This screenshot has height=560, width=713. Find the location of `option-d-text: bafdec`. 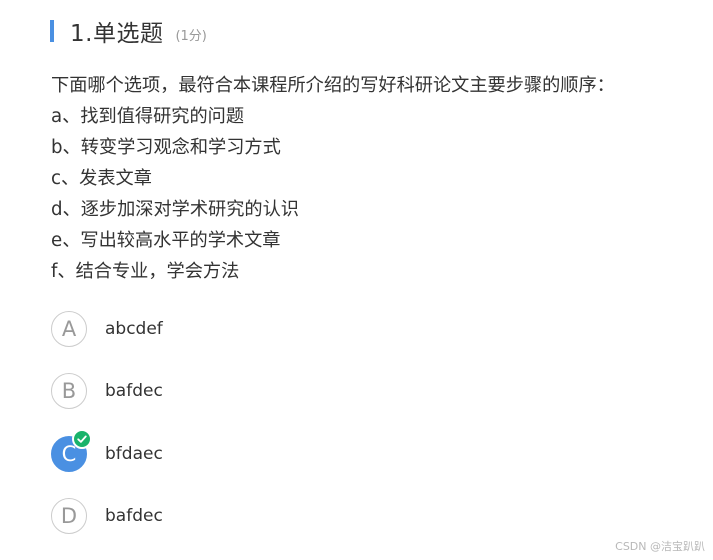

option-d-text: bafdec is located at coordinates (134, 516).